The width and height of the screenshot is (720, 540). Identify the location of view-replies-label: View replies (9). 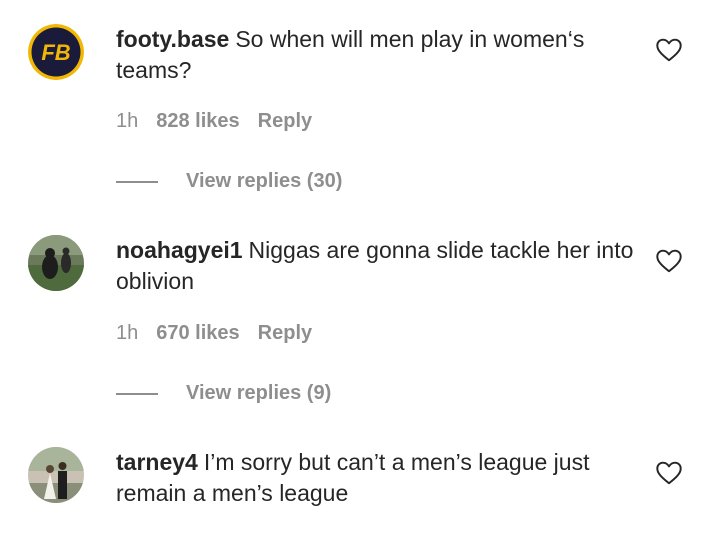
(259, 393).